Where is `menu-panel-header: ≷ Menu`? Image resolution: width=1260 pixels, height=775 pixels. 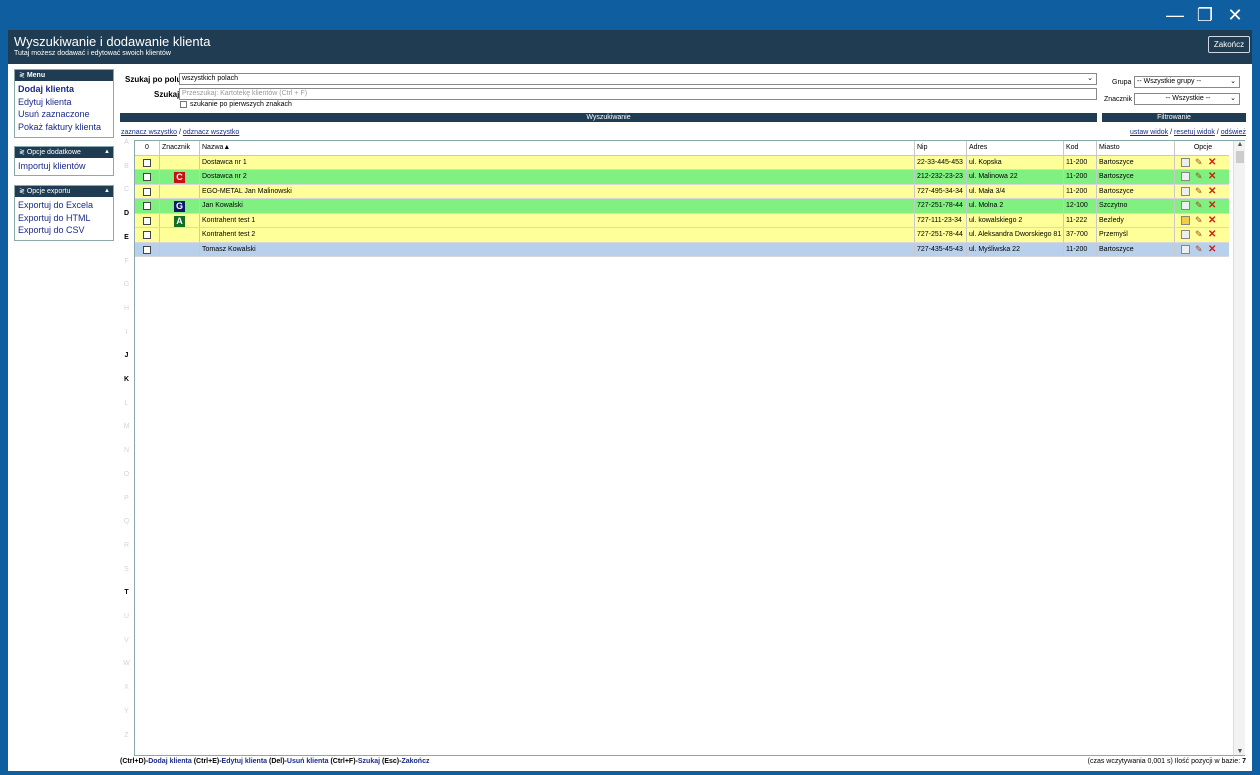
menu-panel-header: ≷ Menu is located at coordinates (64, 75).